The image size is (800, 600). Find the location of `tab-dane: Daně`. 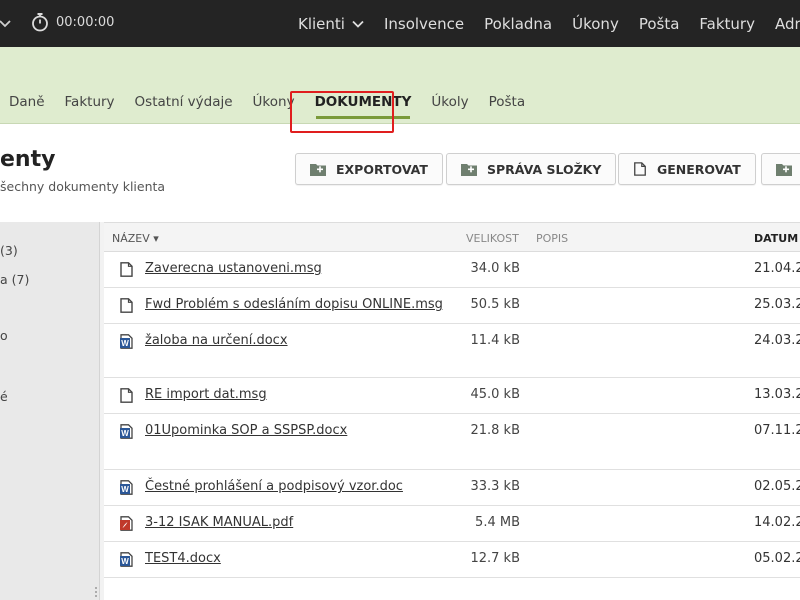

tab-dane: Daně is located at coordinates (27, 102).